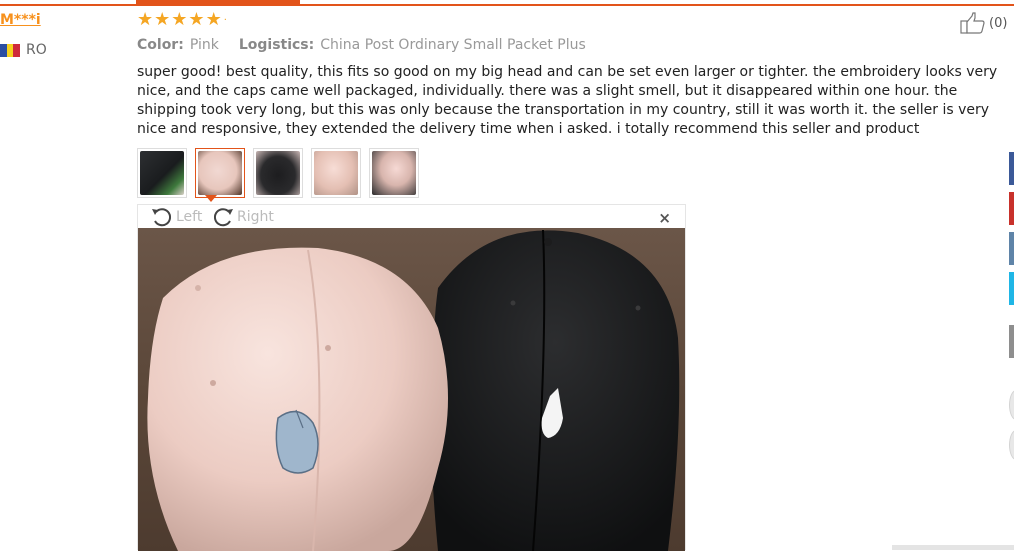  I want to click on share-facebook-tab, so click(1011, 168).